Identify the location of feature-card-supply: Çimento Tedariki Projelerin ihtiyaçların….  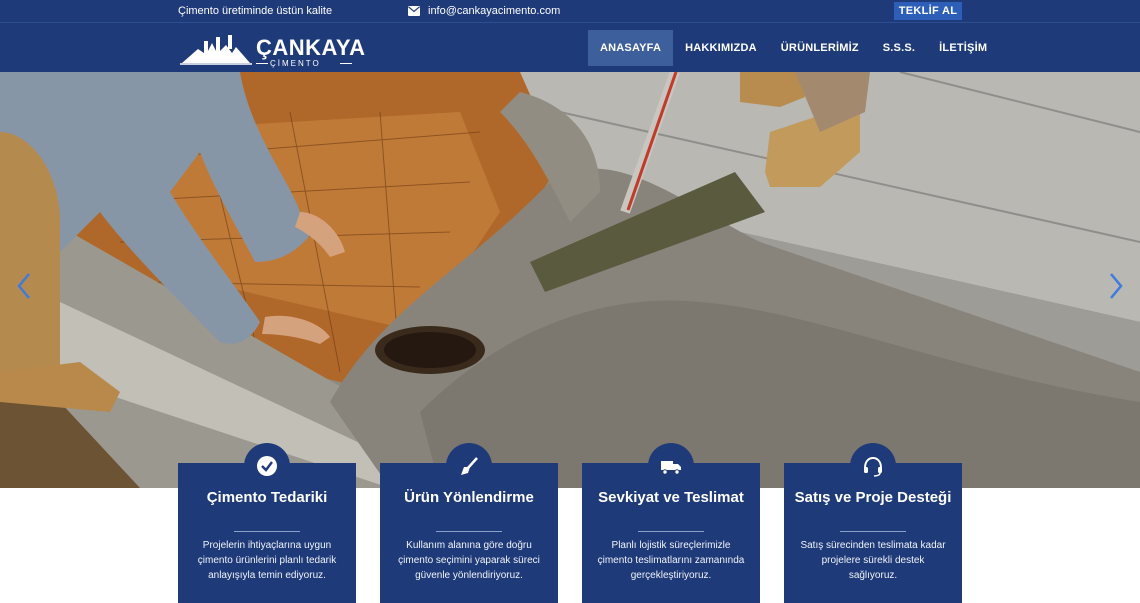
(267, 523).